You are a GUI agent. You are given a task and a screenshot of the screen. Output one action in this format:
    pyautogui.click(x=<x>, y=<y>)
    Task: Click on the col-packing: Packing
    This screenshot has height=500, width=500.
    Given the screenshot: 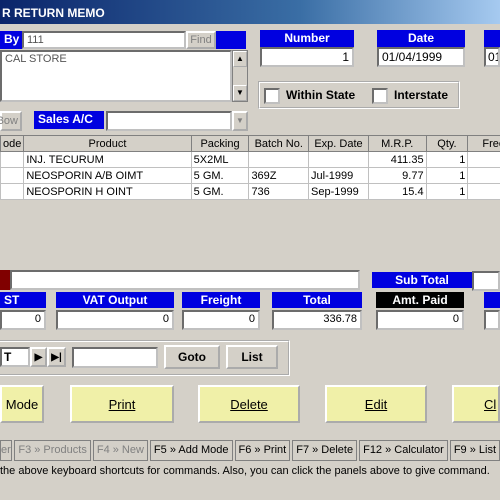 What is the action you would take?
    pyautogui.click(x=220, y=143)
    